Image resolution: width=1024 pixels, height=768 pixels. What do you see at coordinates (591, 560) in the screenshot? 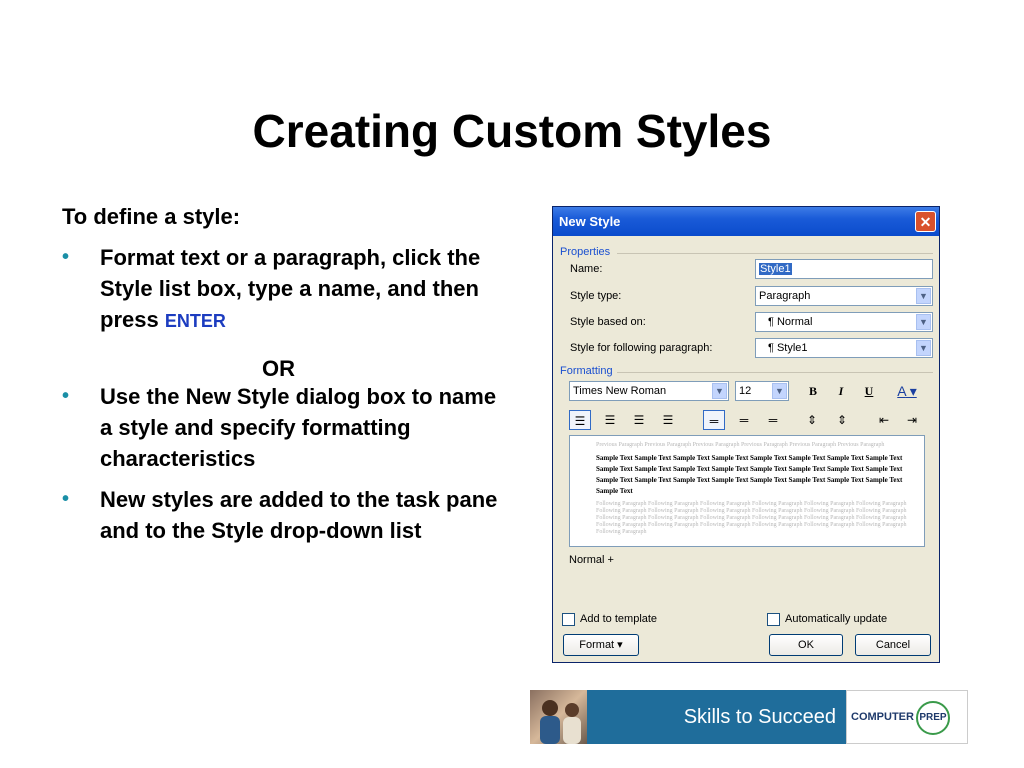
I see `style-description: Normal +` at bounding box center [591, 560].